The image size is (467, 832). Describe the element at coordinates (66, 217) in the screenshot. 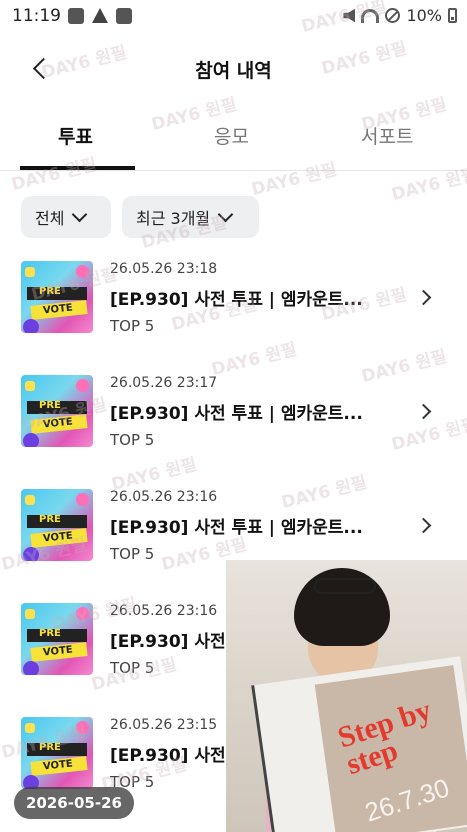

I see `filter-type-dropdown: 전체` at that location.